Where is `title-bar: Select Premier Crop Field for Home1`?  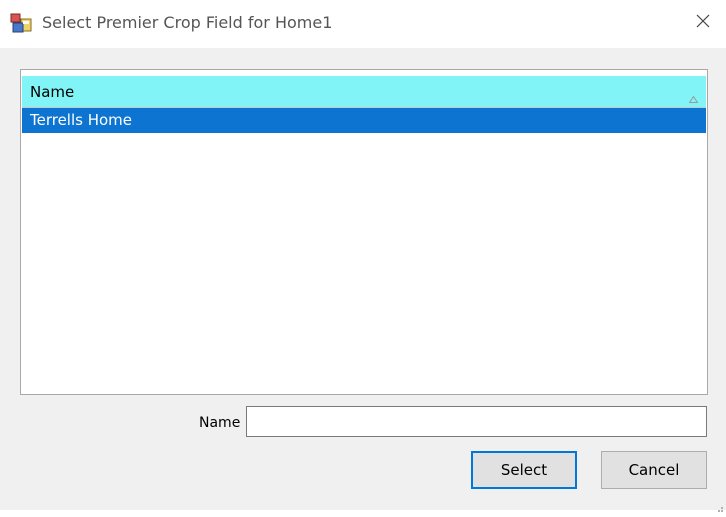
title-bar: Select Premier Crop Field for Home1 is located at coordinates (363, 24).